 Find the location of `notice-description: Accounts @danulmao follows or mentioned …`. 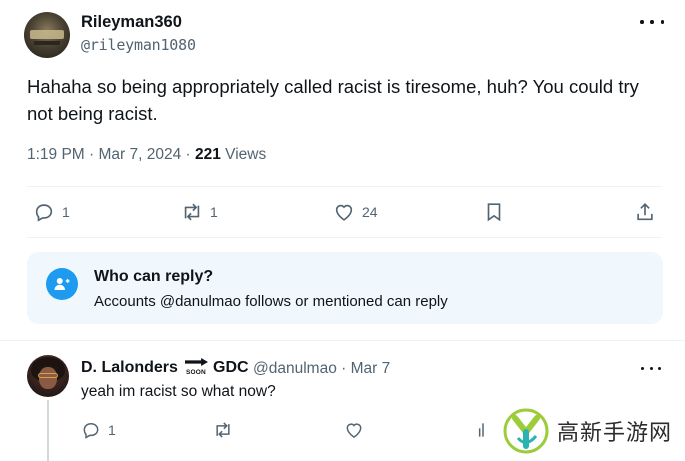

notice-description: Accounts @danulmao follows or mentioned … is located at coordinates (271, 301).